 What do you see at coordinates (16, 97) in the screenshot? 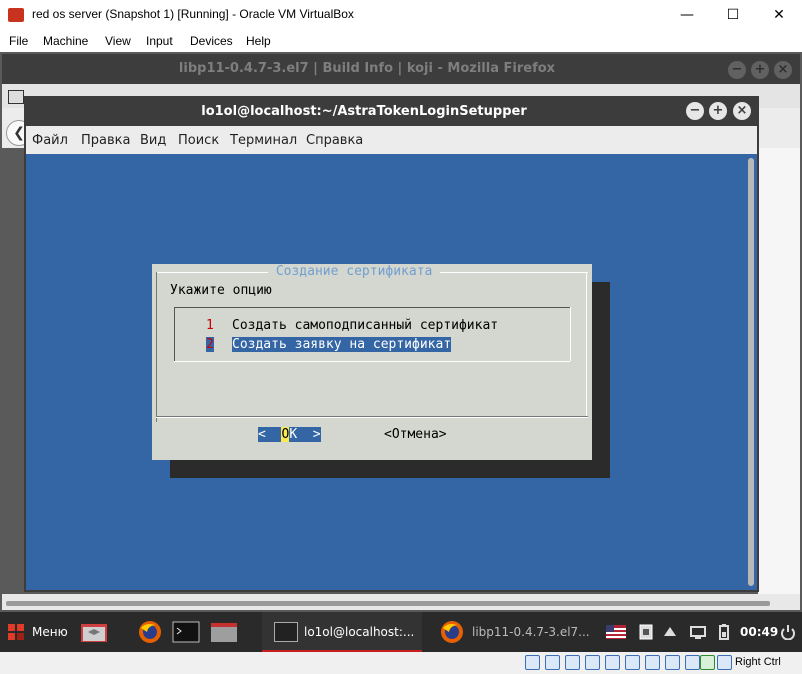
I see `tab-favicon-icon` at bounding box center [16, 97].